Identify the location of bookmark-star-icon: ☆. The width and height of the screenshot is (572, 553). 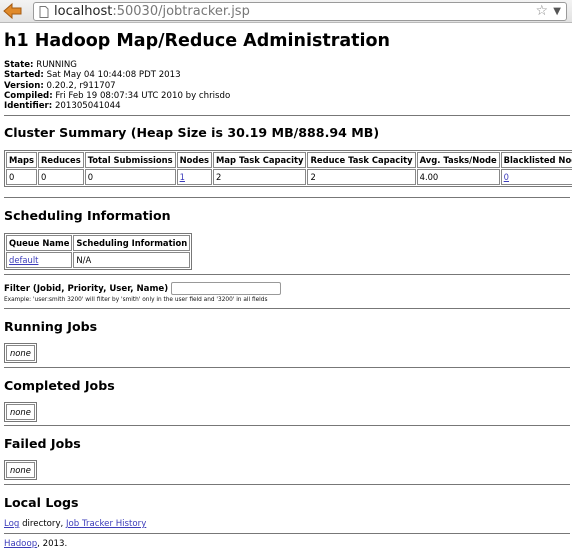
(541, 11).